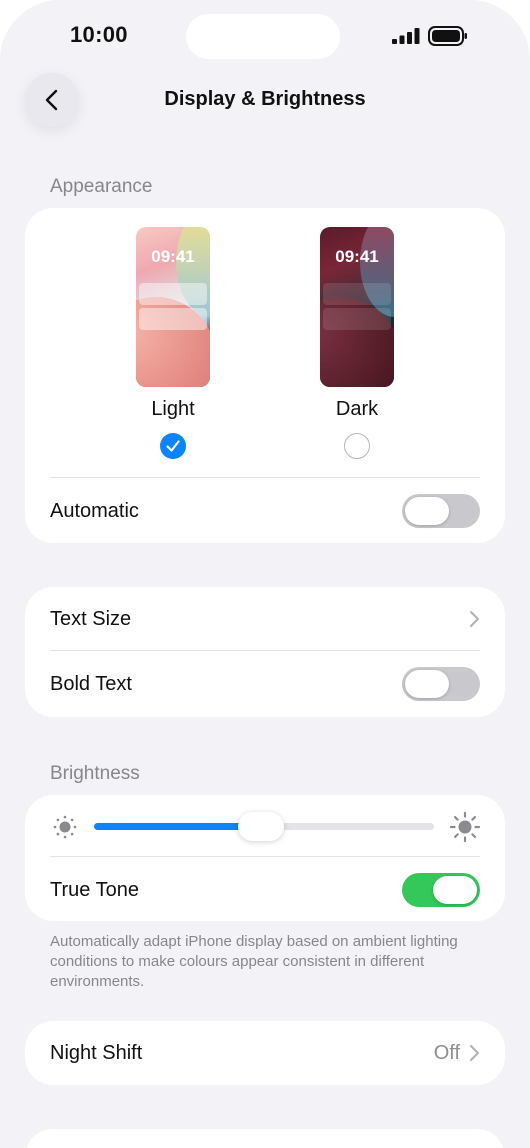 The image size is (530, 1148). Describe the element at coordinates (263, 36) in the screenshot. I see `dynamic-island` at that location.